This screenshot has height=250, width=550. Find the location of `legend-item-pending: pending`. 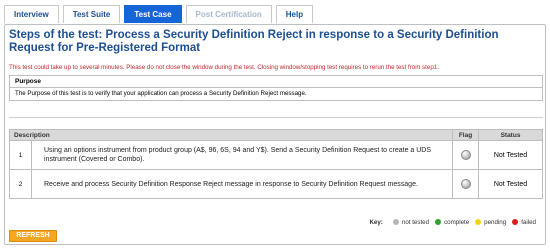

legend-item-pending: pending is located at coordinates (490, 222).